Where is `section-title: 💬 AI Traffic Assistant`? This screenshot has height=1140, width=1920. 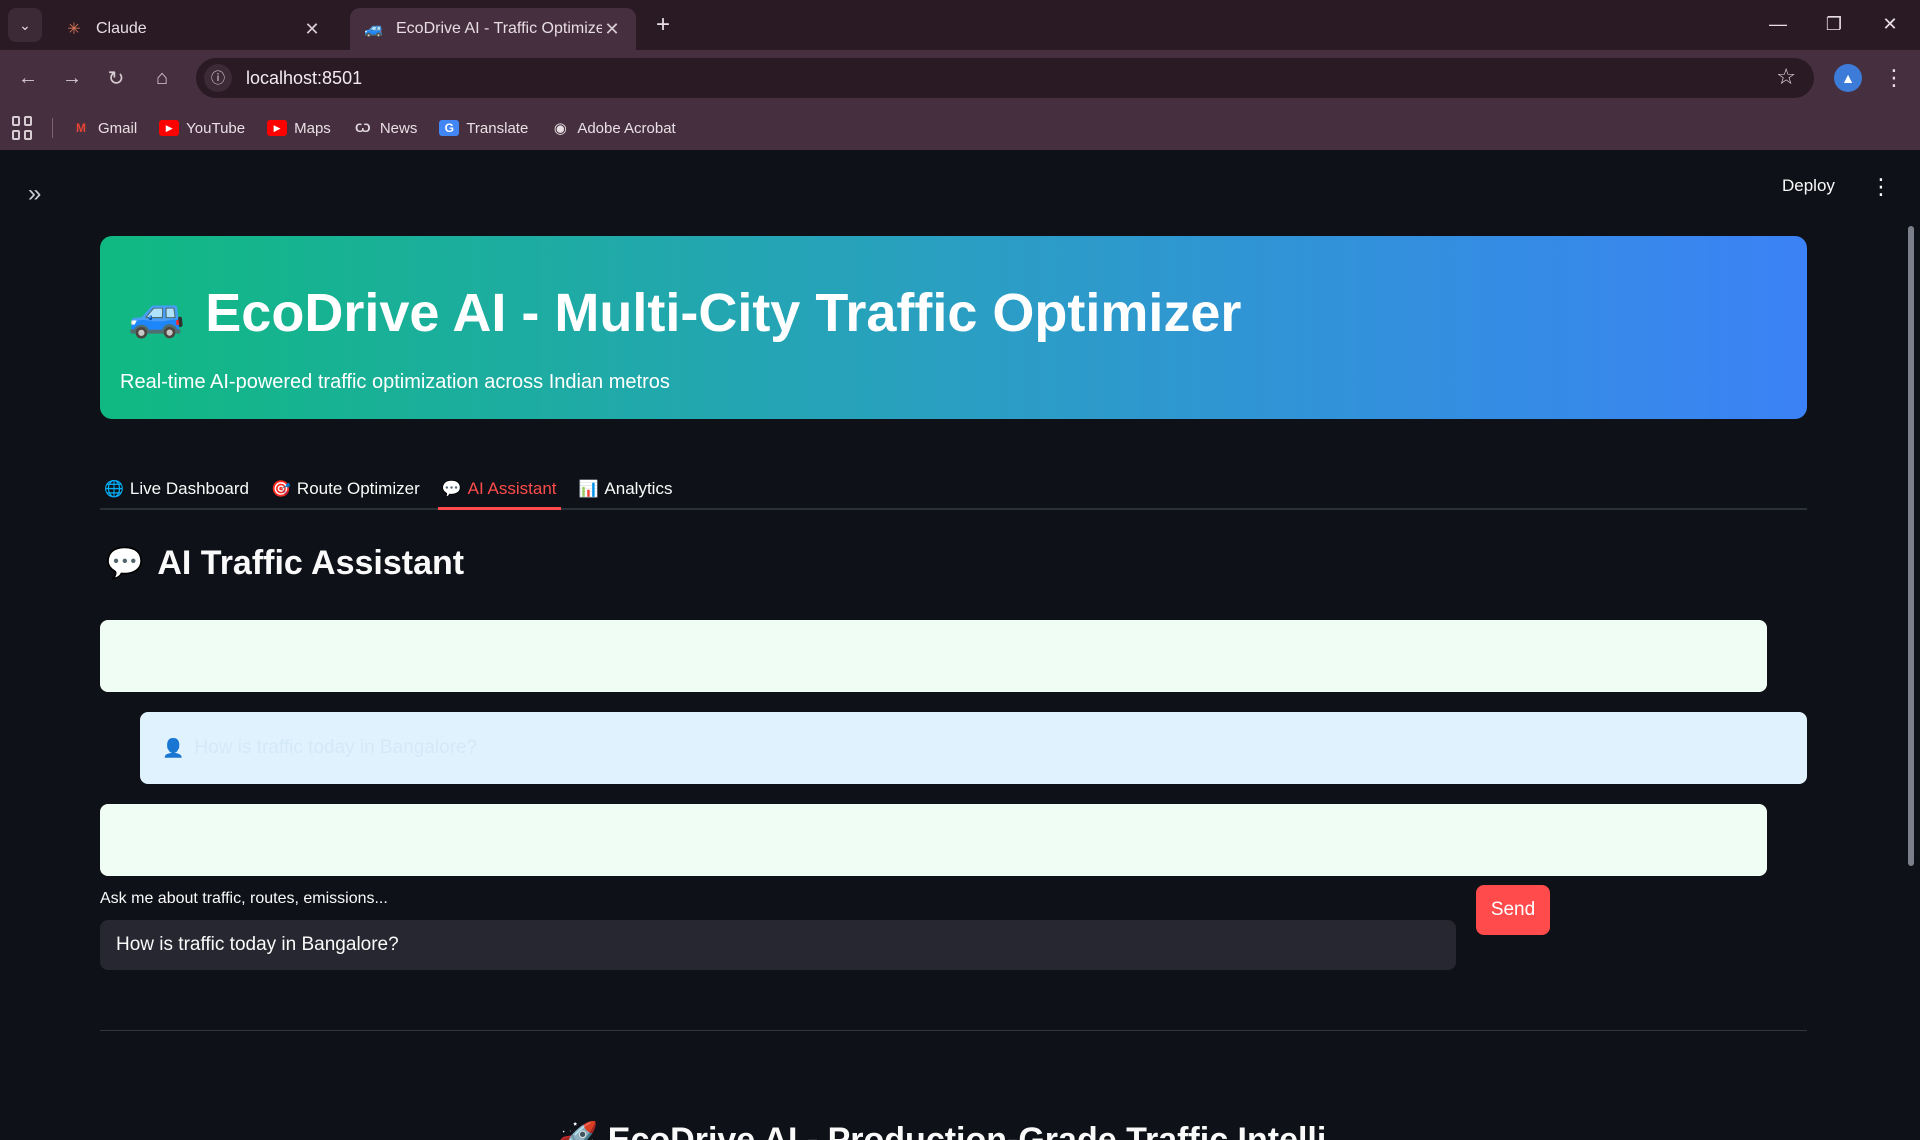
section-title: 💬 AI Traffic Assistant is located at coordinates (285, 563).